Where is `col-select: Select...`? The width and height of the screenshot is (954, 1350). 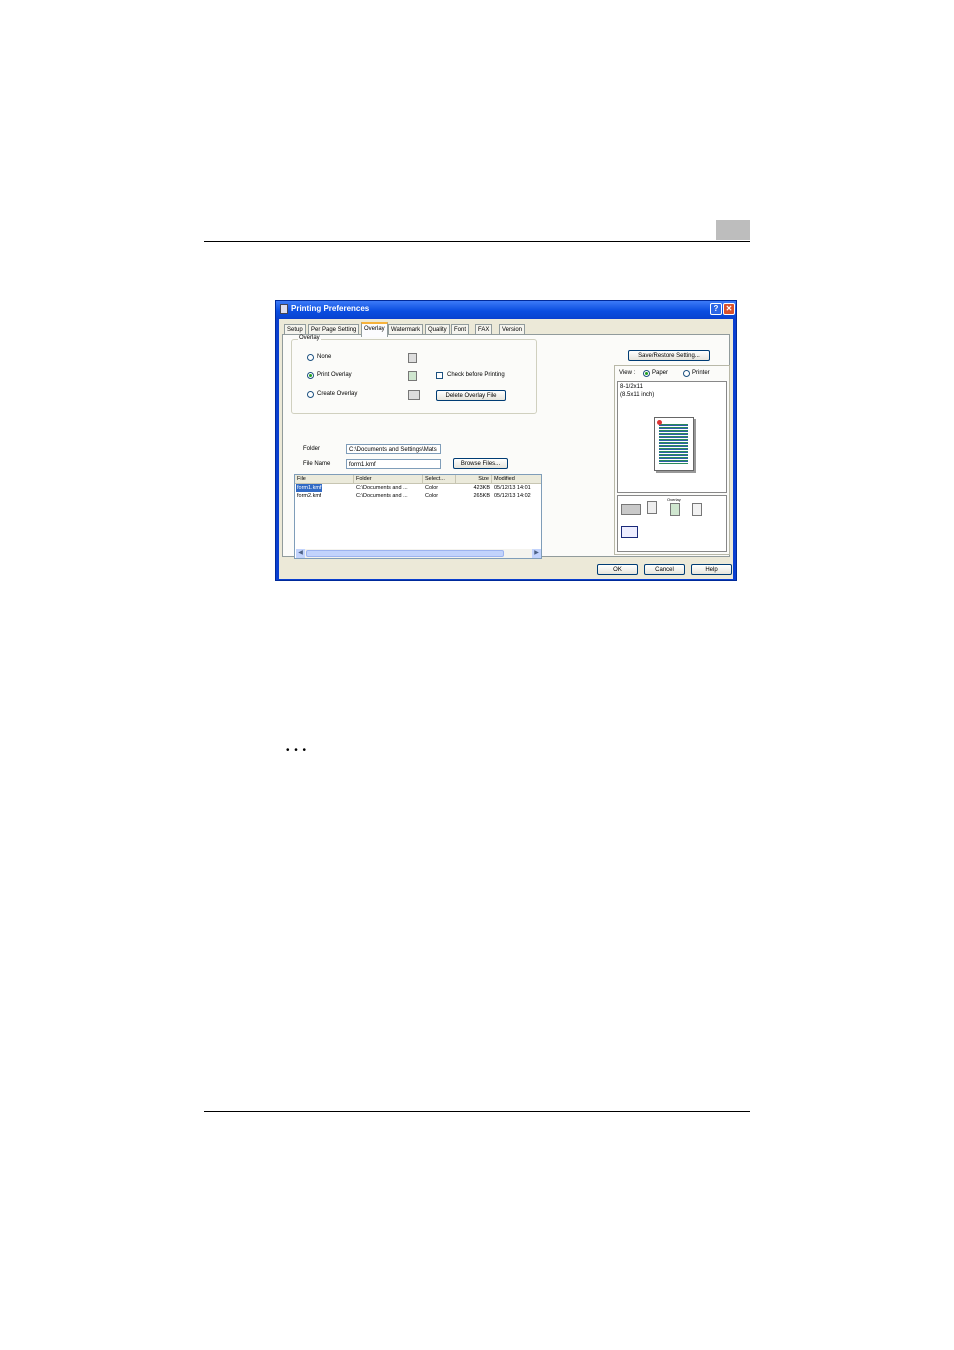 col-select: Select... is located at coordinates (439, 479).